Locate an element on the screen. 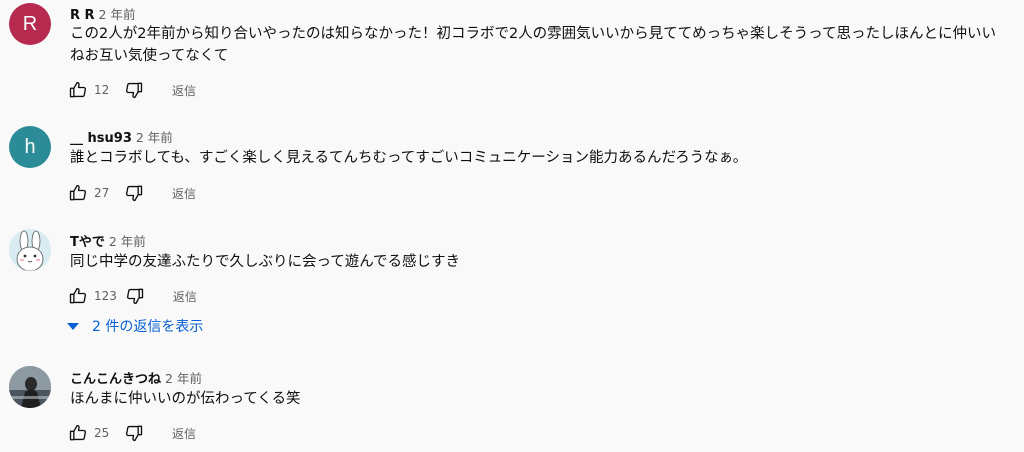 This screenshot has width=1024, height=452. comment-actions: 27 返信 is located at coordinates (132, 193).